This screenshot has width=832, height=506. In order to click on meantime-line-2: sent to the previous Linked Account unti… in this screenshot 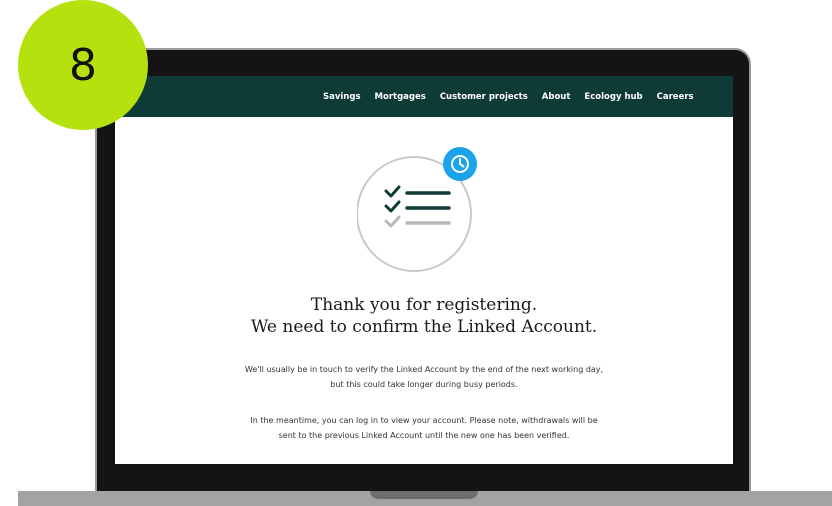, I will do `click(424, 435)`.